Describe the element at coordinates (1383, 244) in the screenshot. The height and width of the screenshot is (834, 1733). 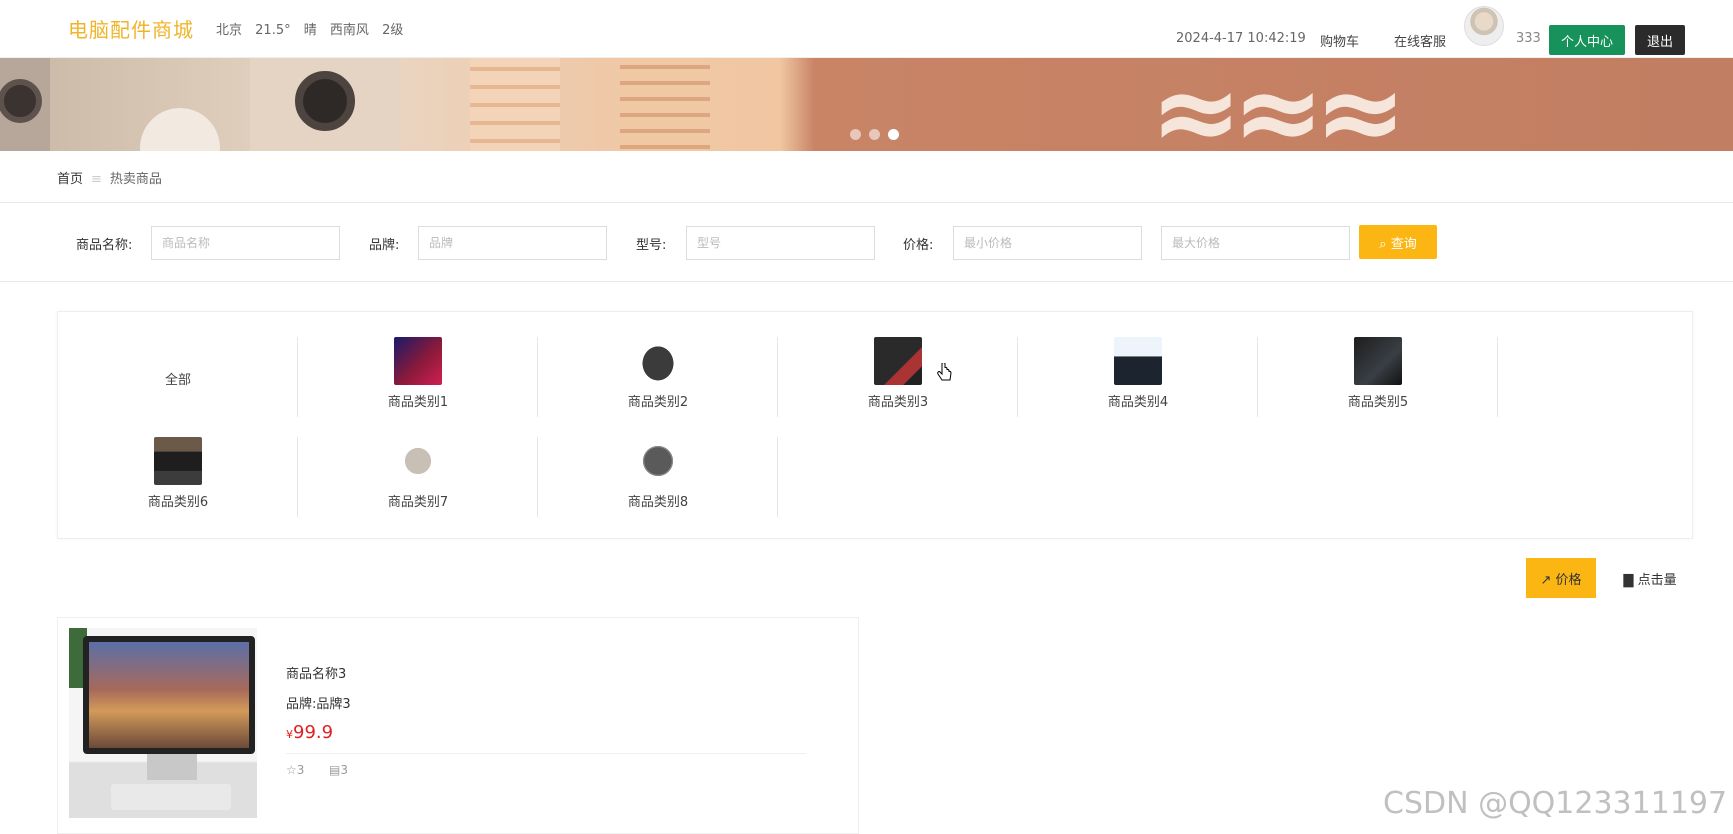
I see `search-icon: ⌕` at that location.